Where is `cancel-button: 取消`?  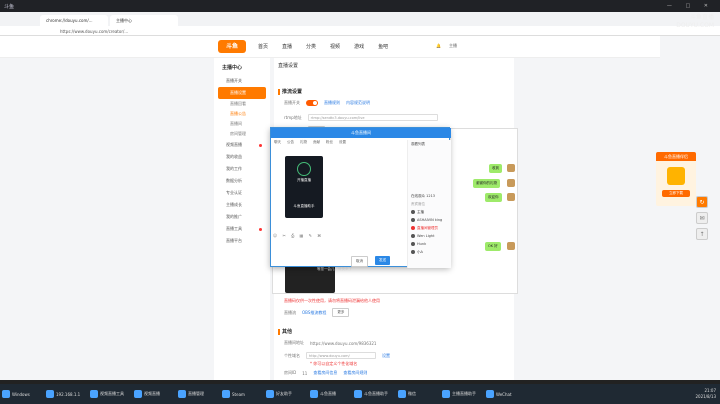 cancel-button: 取消 is located at coordinates (359, 261).